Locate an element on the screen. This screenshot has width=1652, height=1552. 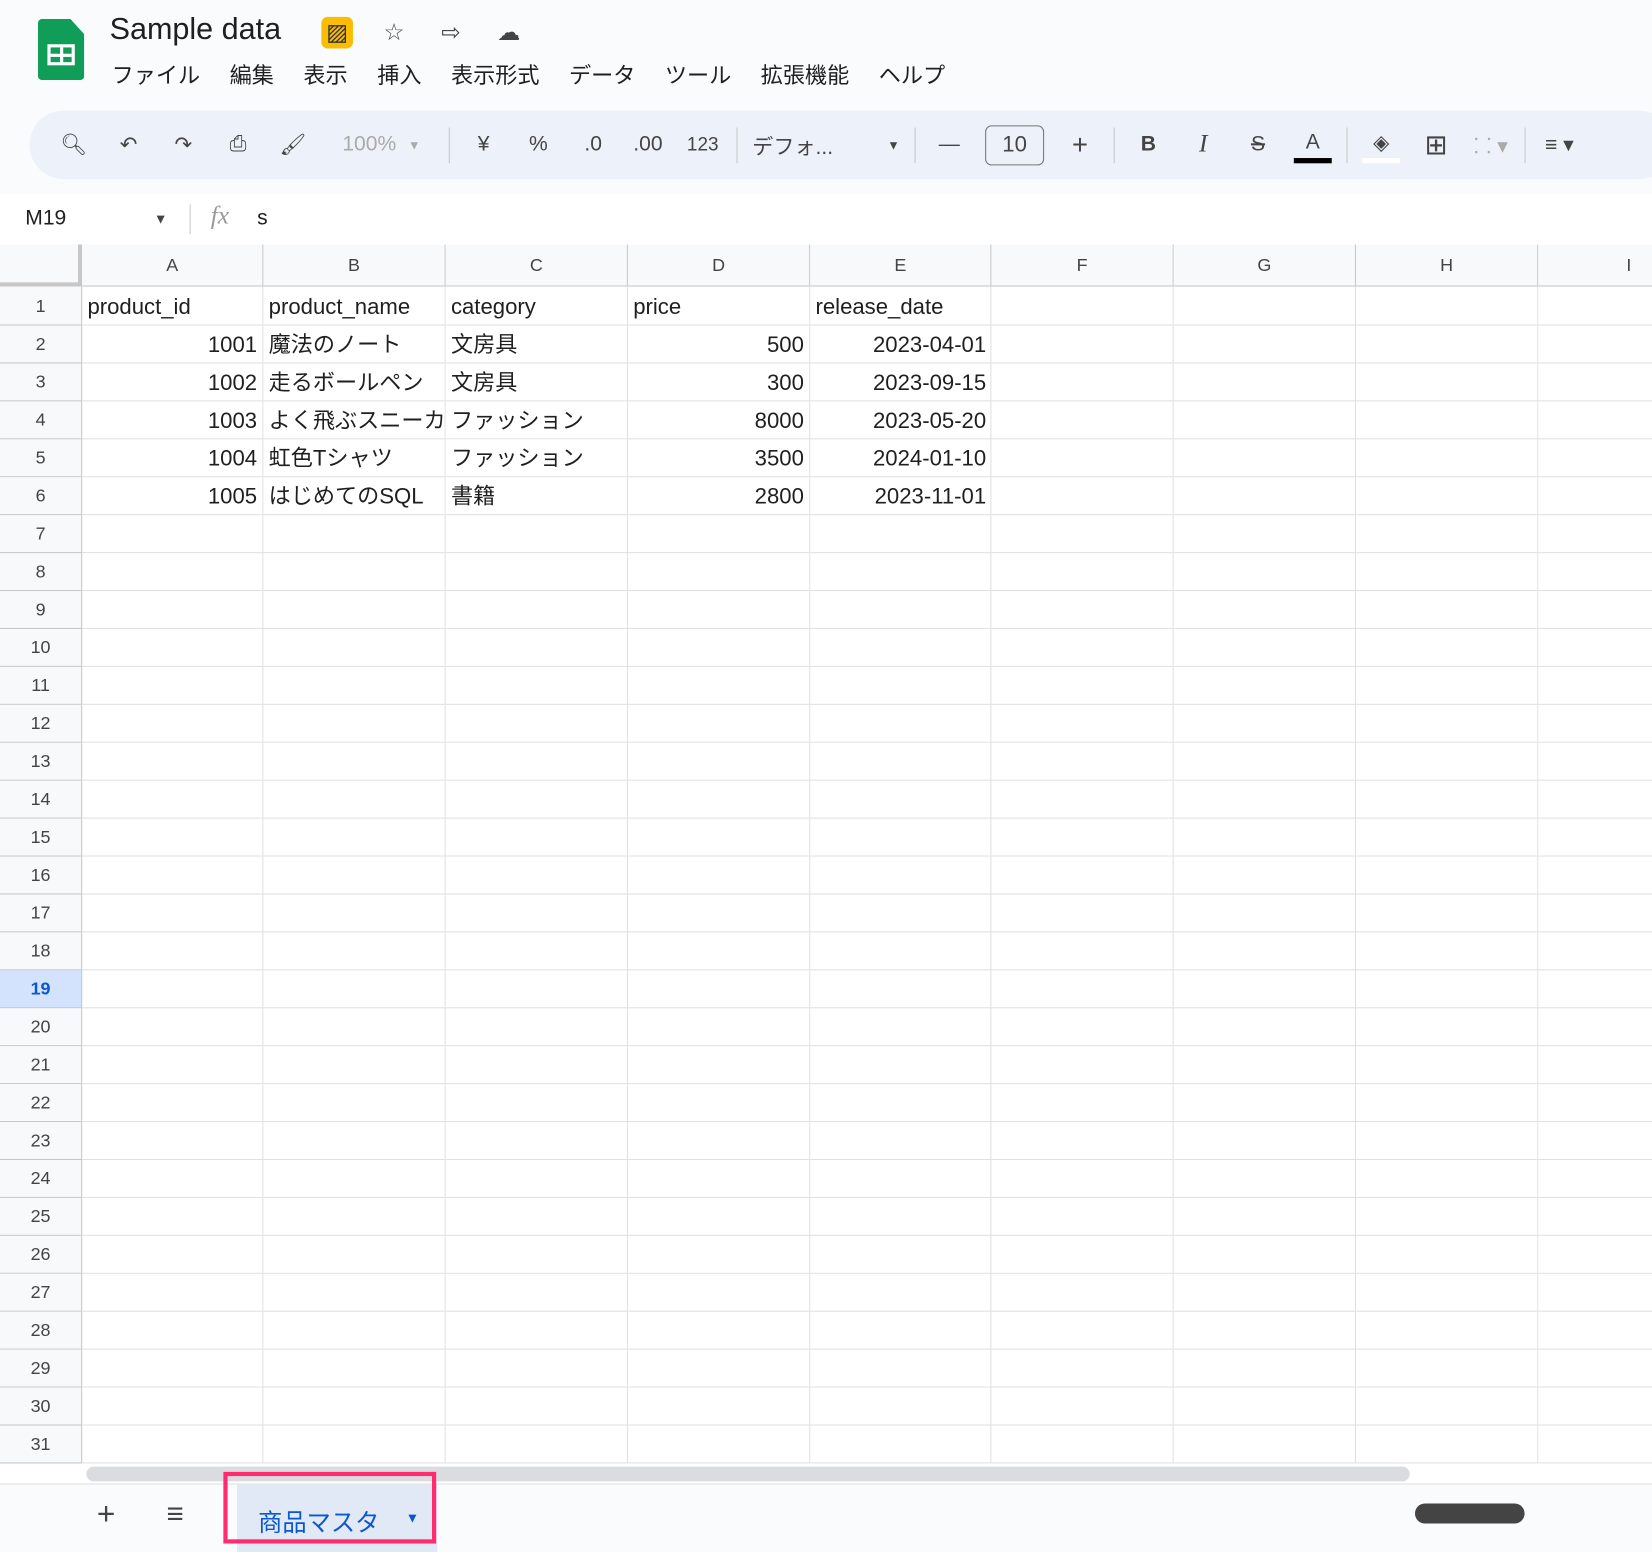
row-header-4: 4 is located at coordinates (41, 420).